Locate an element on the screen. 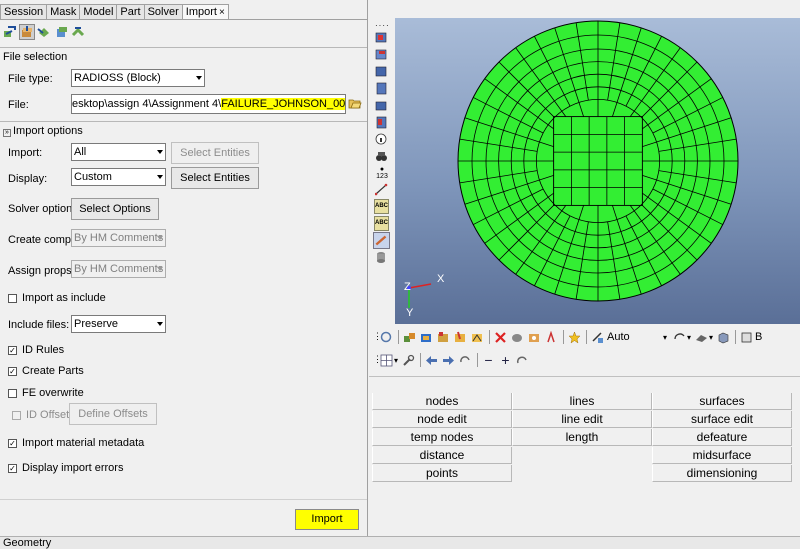 The width and height of the screenshot is (800, 549). import-connectors-icon is located at coordinates (78, 32).